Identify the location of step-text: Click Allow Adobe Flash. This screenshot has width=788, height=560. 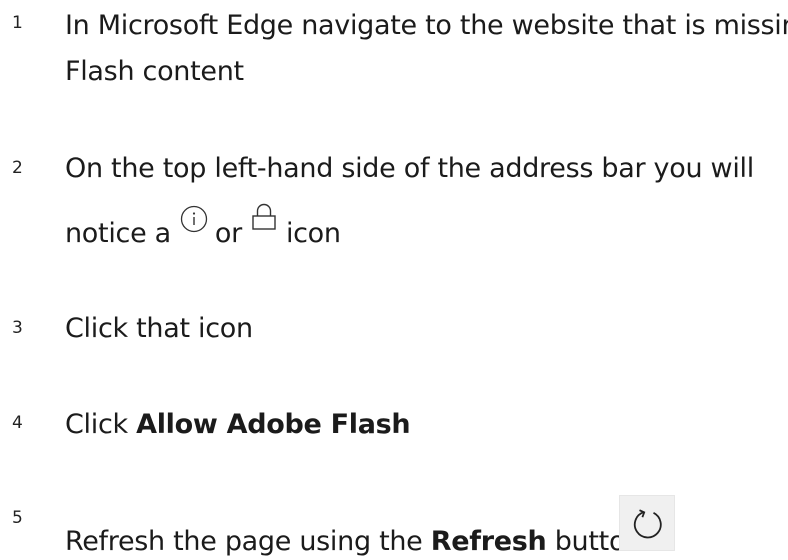
(238, 425).